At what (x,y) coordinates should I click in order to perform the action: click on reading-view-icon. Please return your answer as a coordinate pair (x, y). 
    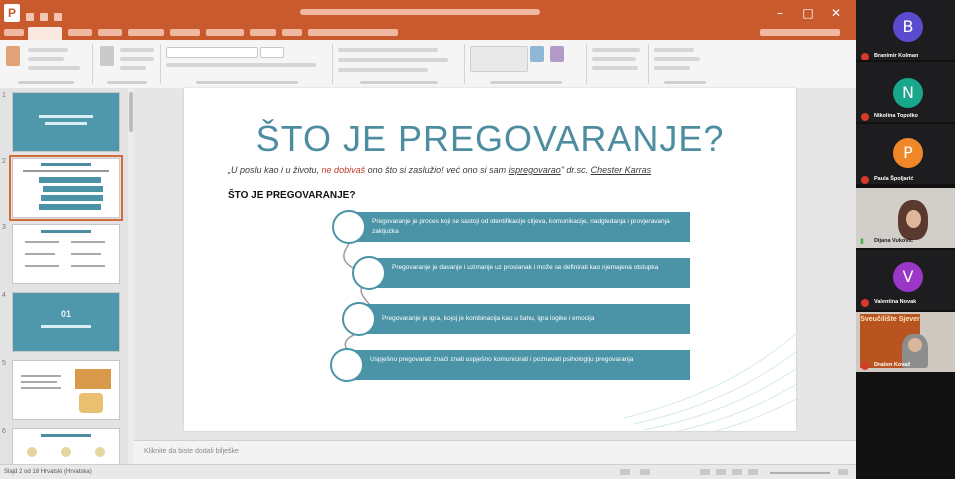
    Looking at the image, I should click on (737, 472).